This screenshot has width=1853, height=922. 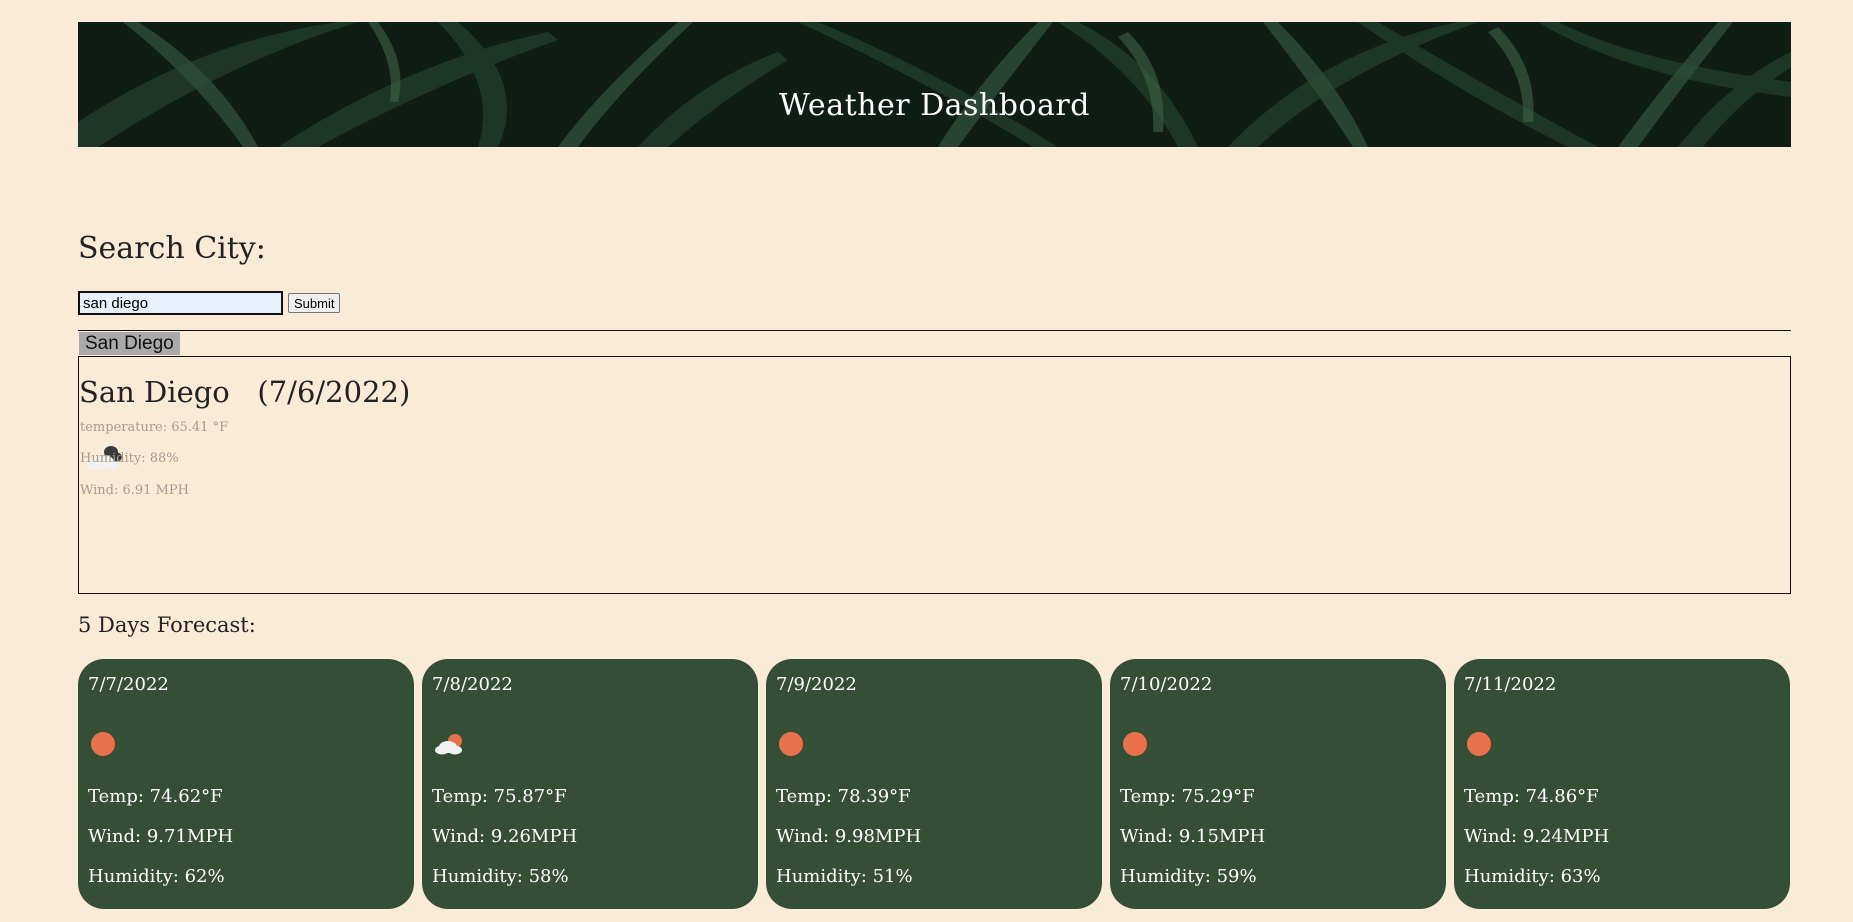 What do you see at coordinates (129, 343) in the screenshot?
I see `history-city-button: San Diego` at bounding box center [129, 343].